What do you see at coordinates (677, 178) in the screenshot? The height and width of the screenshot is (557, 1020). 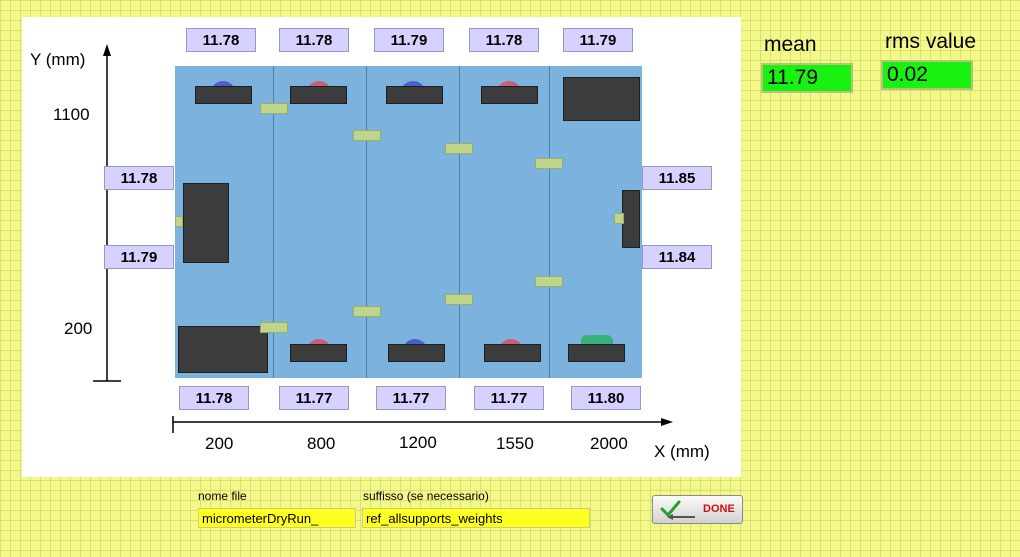 I see `right-value-1: 11.85` at bounding box center [677, 178].